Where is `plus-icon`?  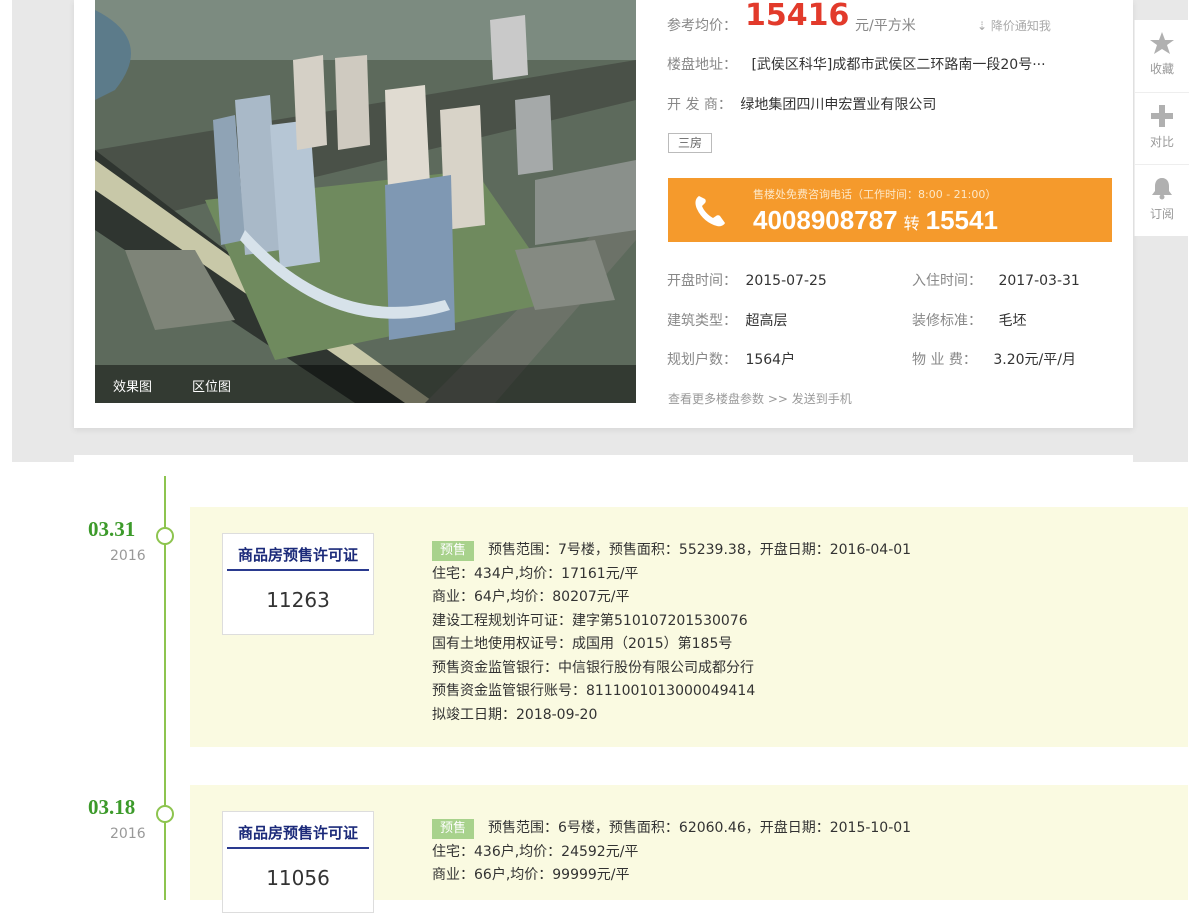
plus-icon is located at coordinates (1162, 116).